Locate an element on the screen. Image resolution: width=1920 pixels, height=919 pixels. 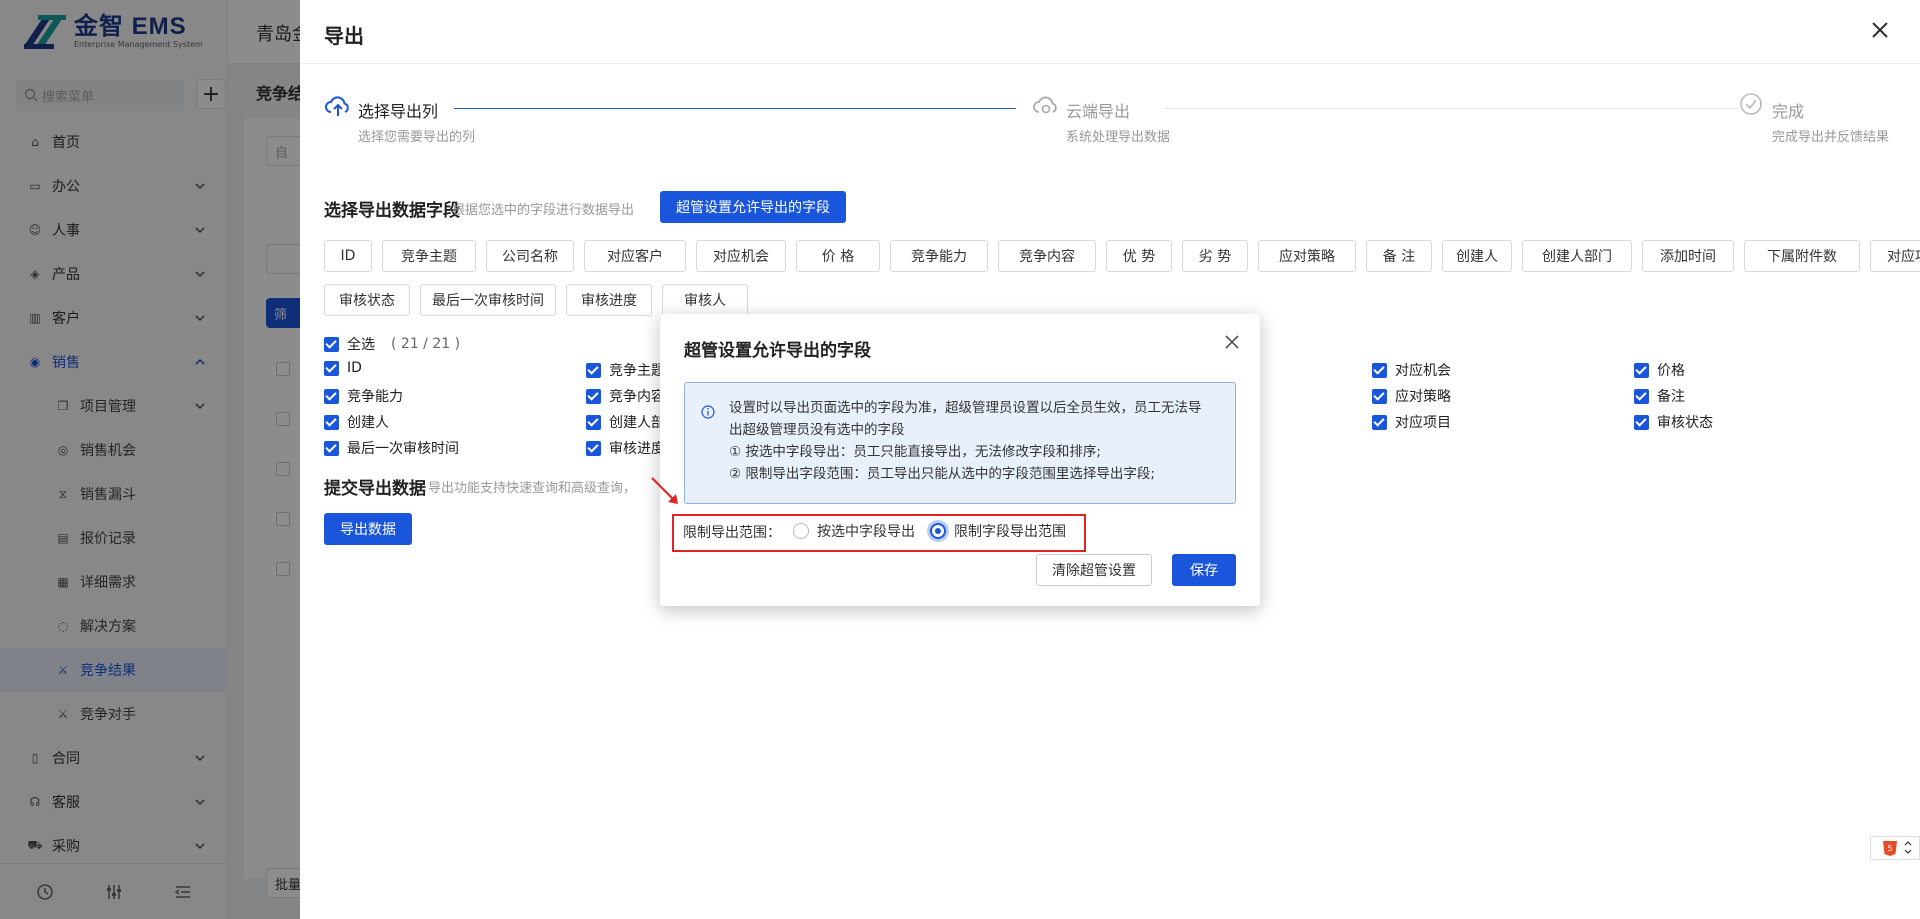
red-arrow-icon is located at coordinates (664, 490).